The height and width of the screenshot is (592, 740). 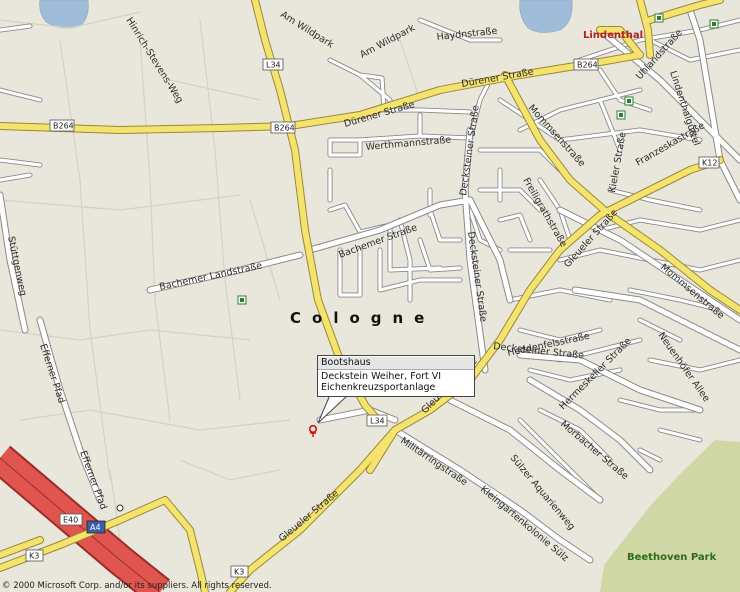 I want to click on street-label-militaerring: Militärringstraße, so click(x=433, y=461).